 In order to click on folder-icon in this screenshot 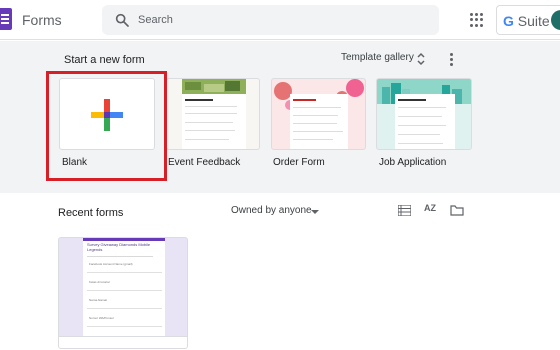, I will do `click(457, 210)`.